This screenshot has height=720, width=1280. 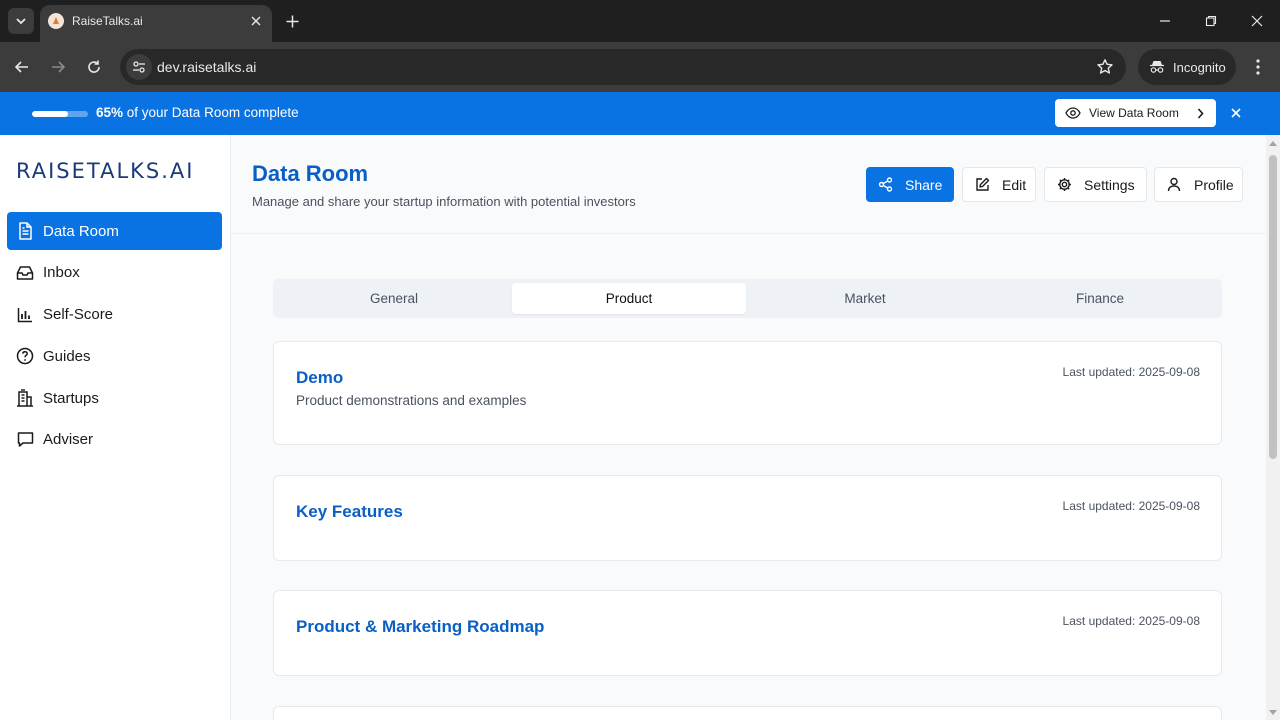 I want to click on settings-button: Settings, so click(x=1095, y=184).